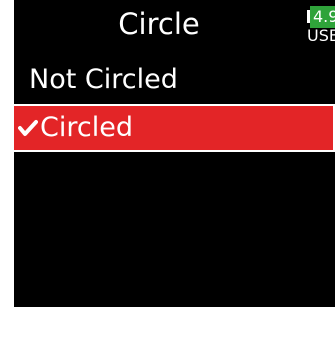 Image resolution: width=335 pixels, height=337 pixels. I want to click on battery-indicator: 4.9 USB, so click(321, 26).